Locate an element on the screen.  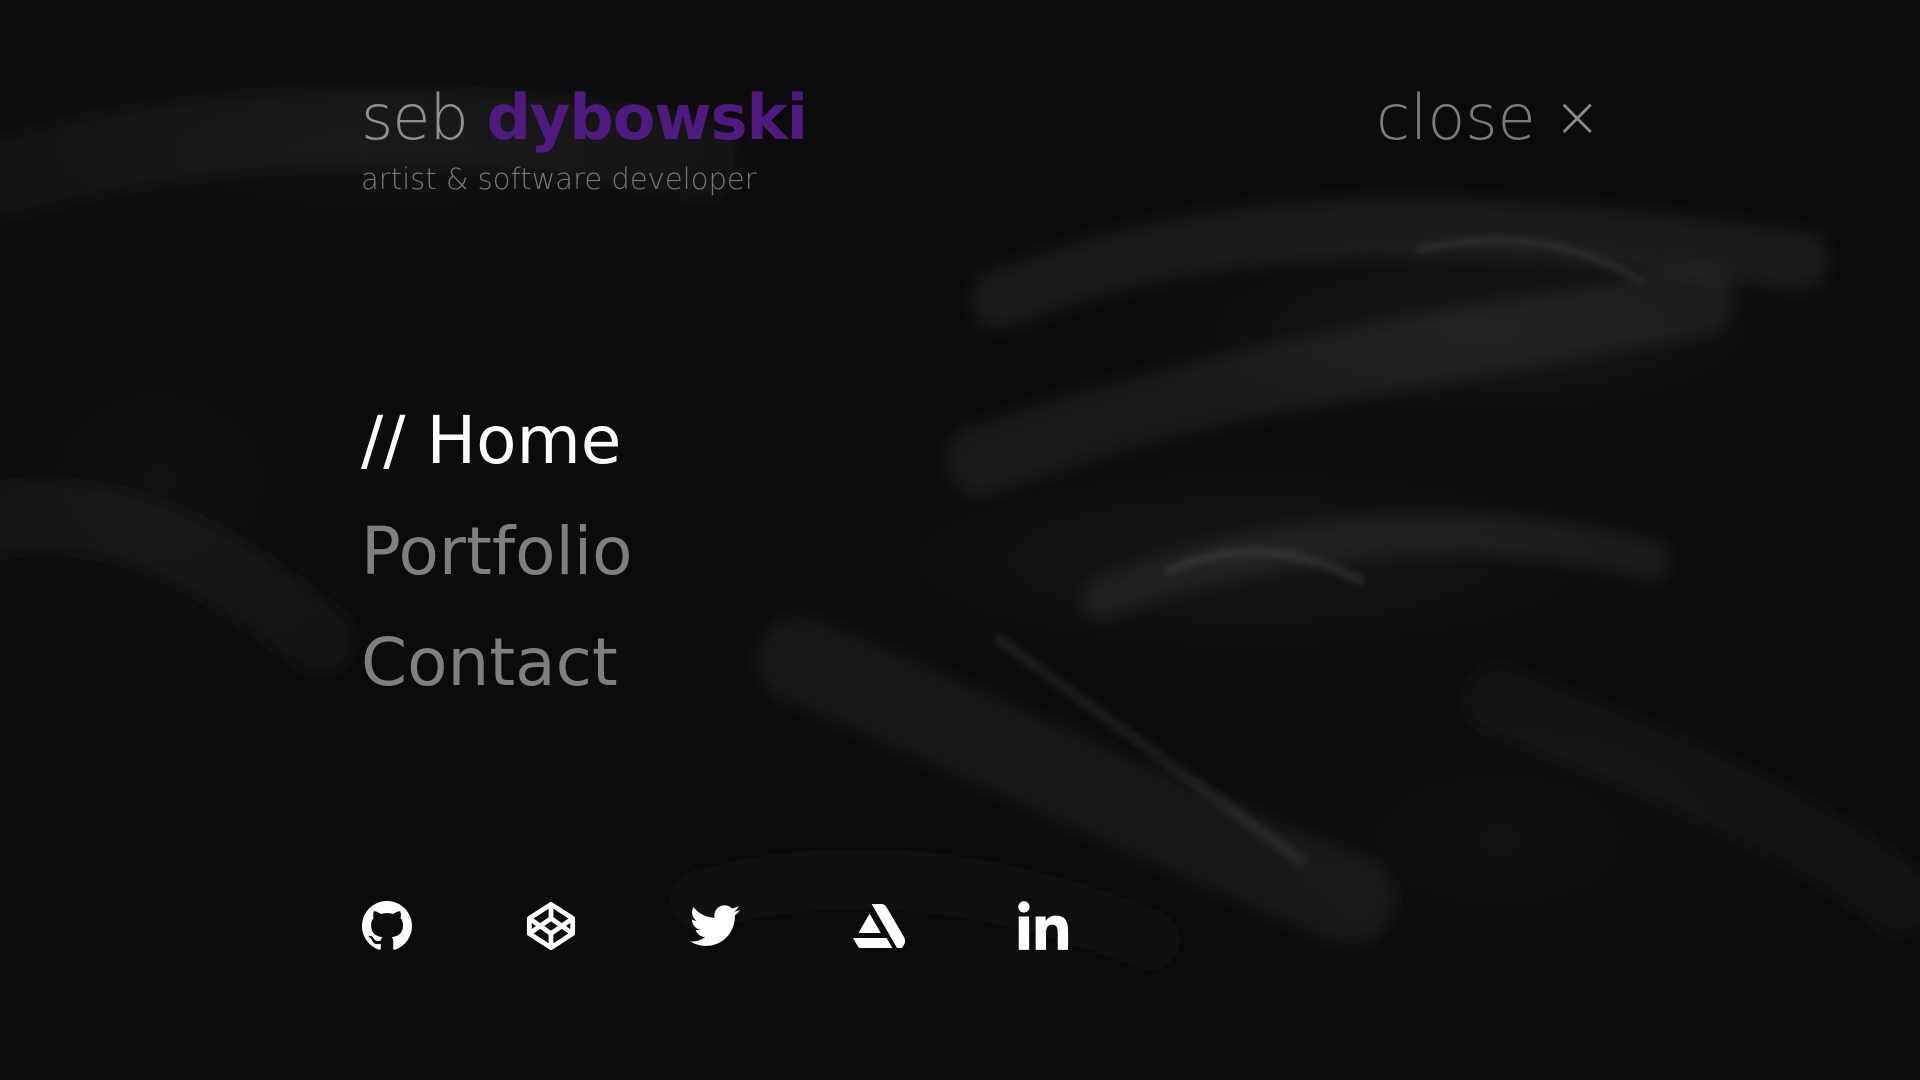
codepen-icon is located at coordinates (551, 926).